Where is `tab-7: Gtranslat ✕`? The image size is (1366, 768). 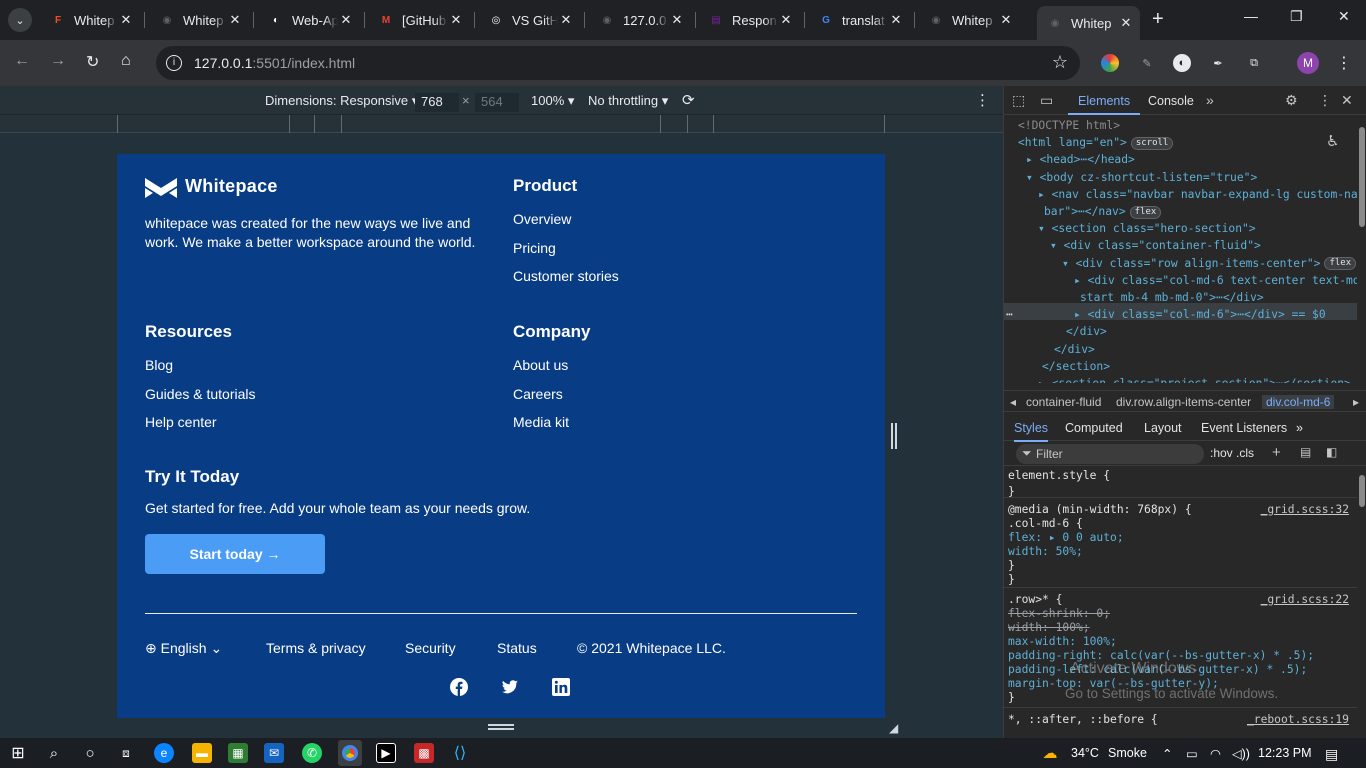
tab-7: Gtranslat ✕ is located at coordinates (859, 20).